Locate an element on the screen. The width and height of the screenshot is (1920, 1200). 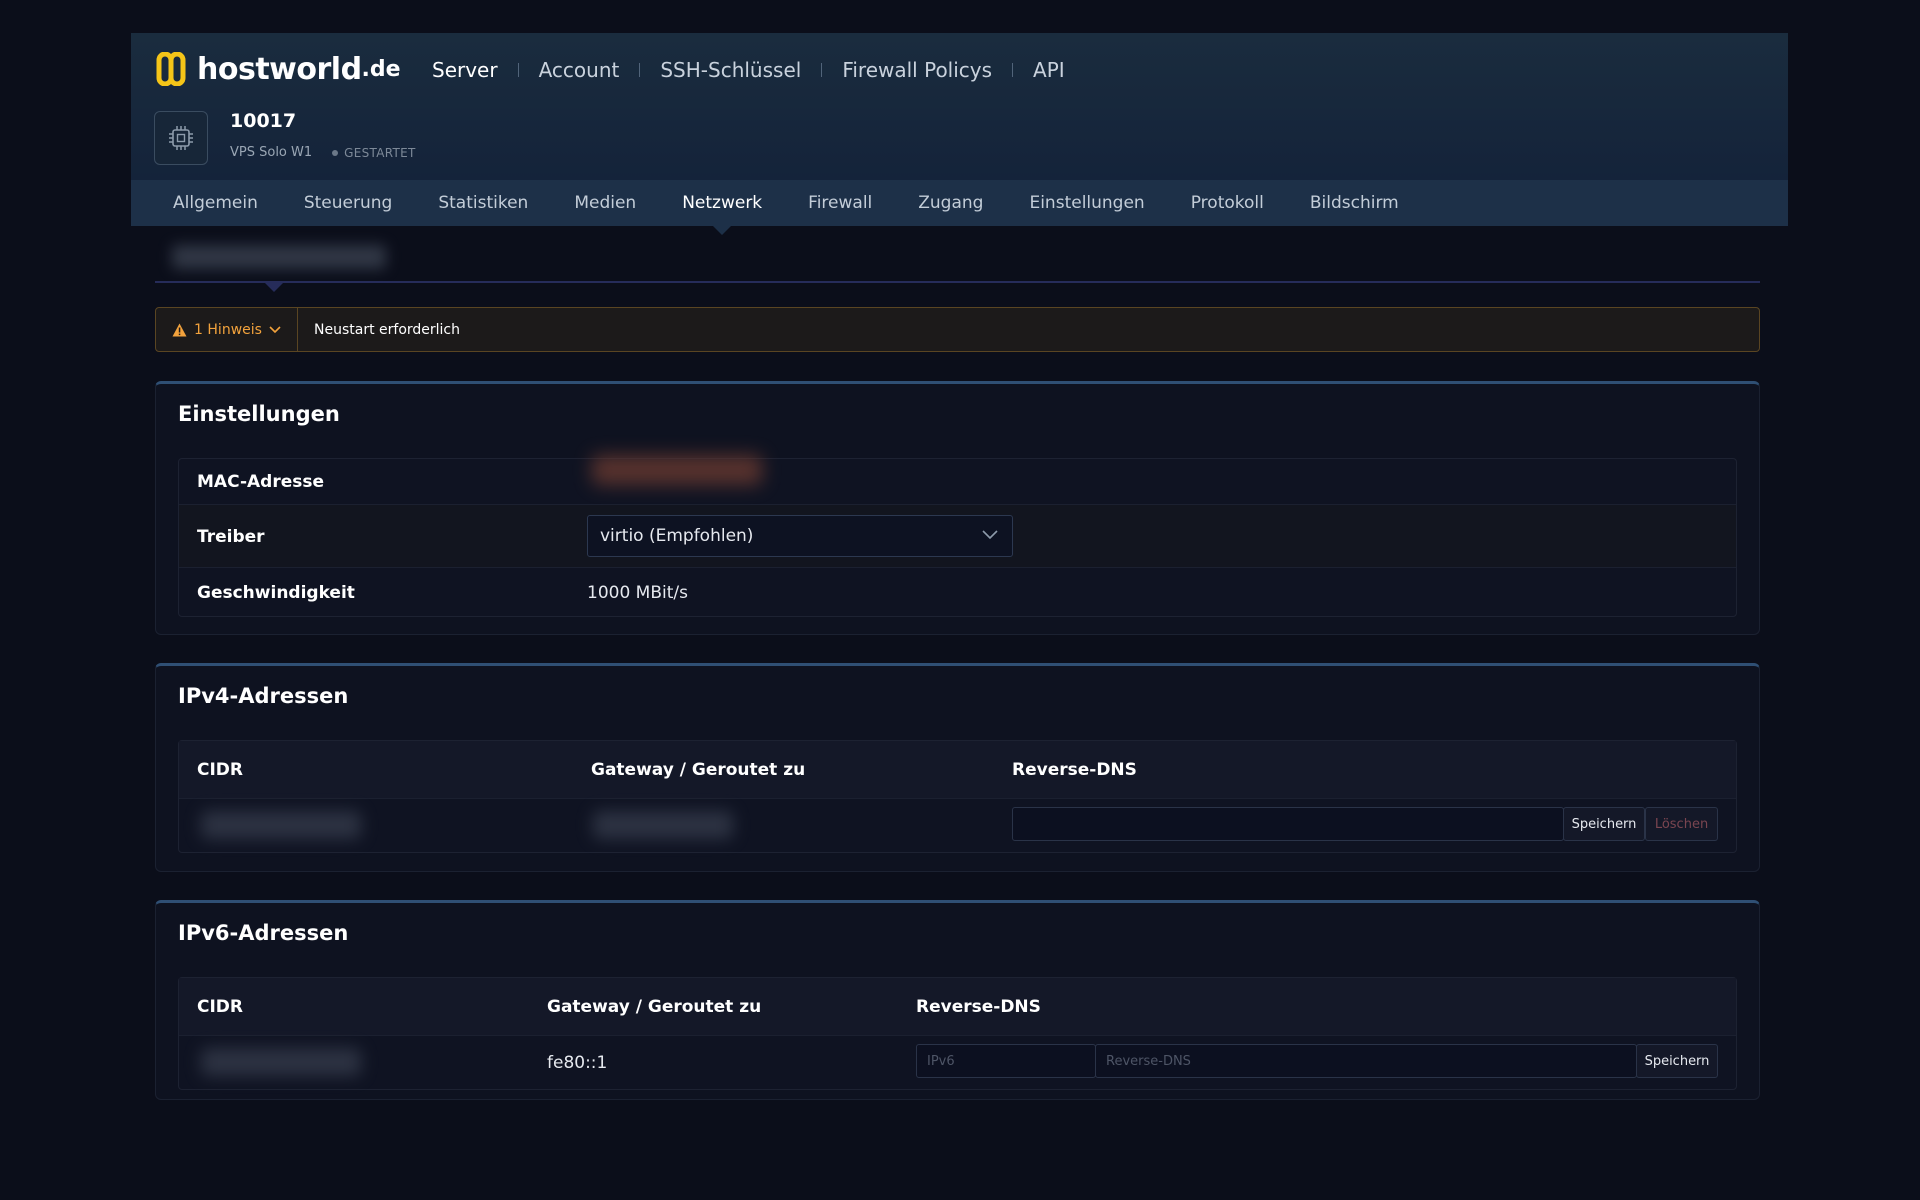
settings-row-mac: MAC-Adresse is located at coordinates (957, 481).